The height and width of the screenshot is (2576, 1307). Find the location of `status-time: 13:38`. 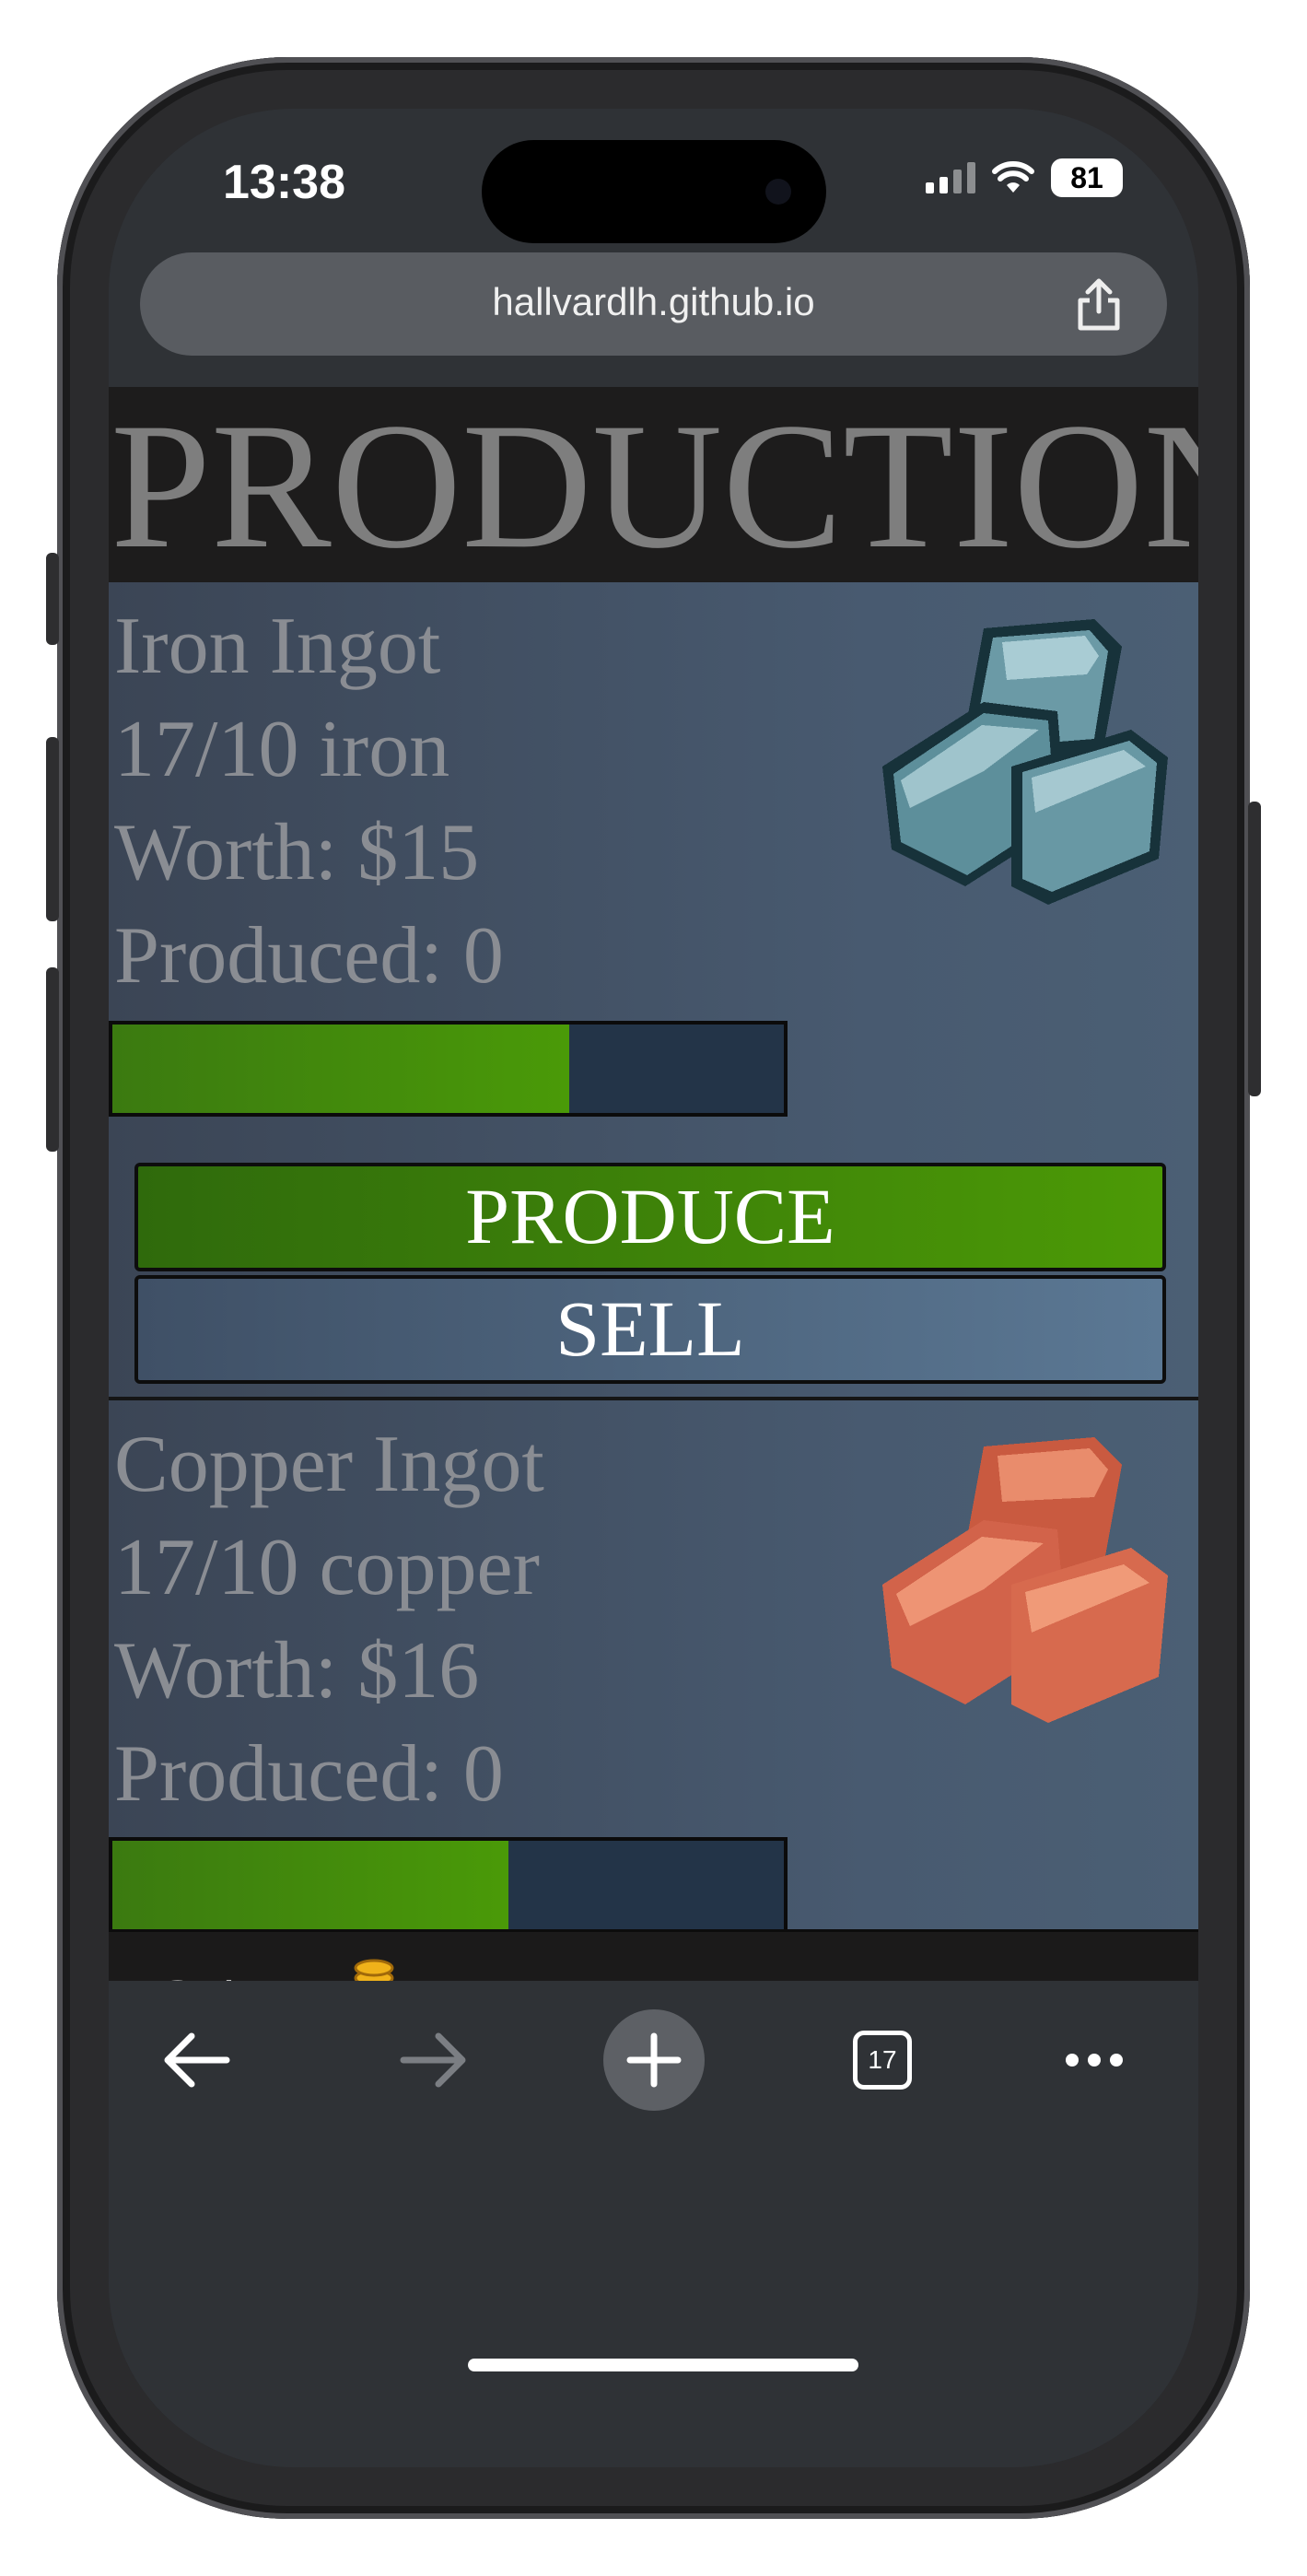

status-time: 13:38 is located at coordinates (284, 182).